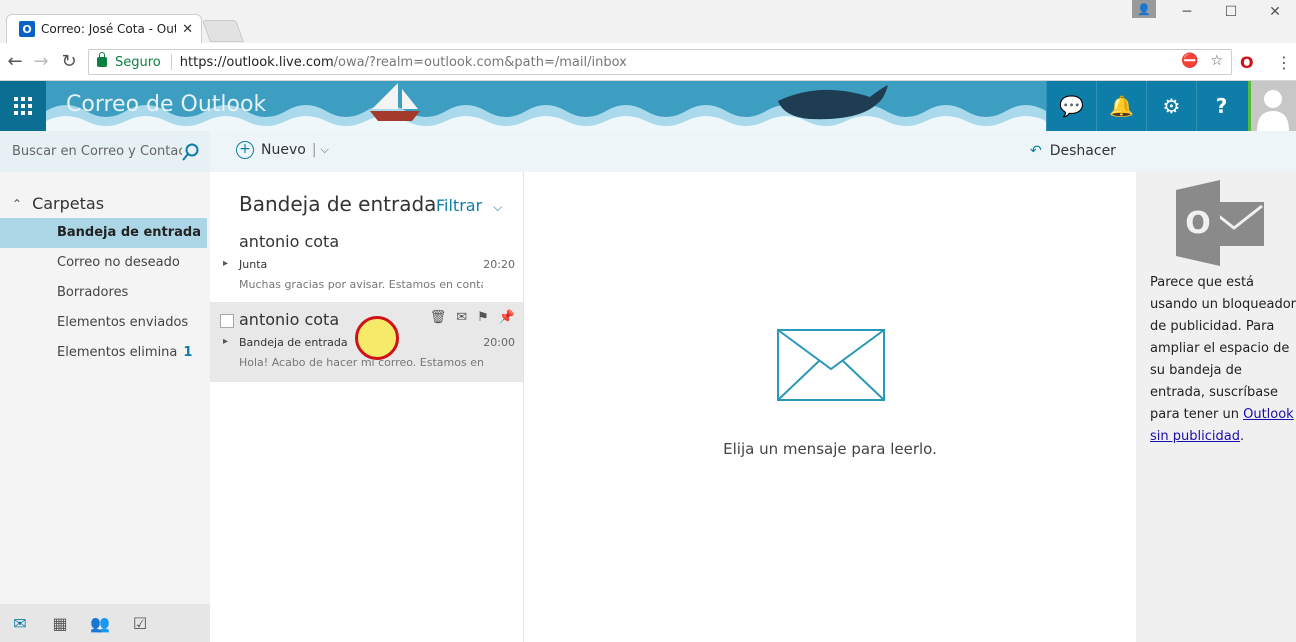 The width and height of the screenshot is (1296, 642). I want to click on undo-button: ↶ Deshacer, so click(1073, 151).